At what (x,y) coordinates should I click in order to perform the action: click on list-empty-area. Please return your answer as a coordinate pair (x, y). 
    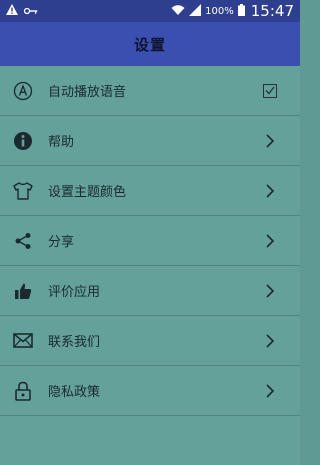
    Looking at the image, I should click on (150, 440).